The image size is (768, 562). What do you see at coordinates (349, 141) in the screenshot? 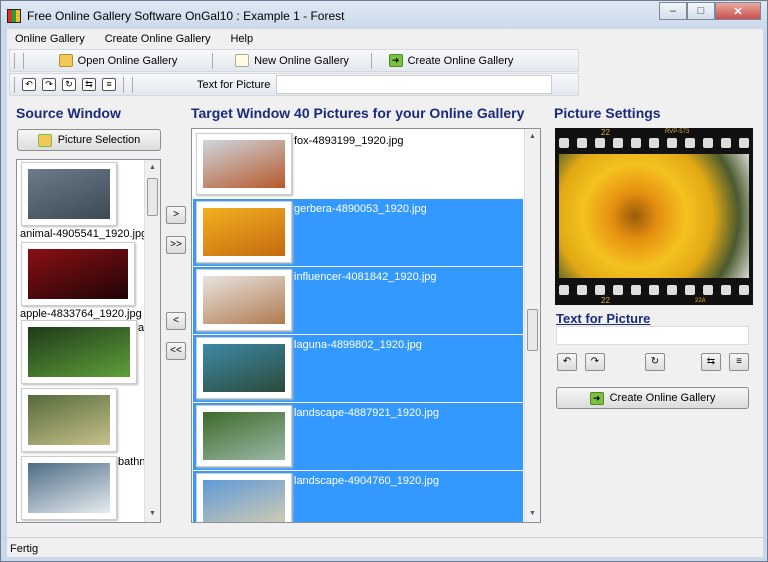
I see `target-caption: fox-4893199_1920.jpg` at bounding box center [349, 141].